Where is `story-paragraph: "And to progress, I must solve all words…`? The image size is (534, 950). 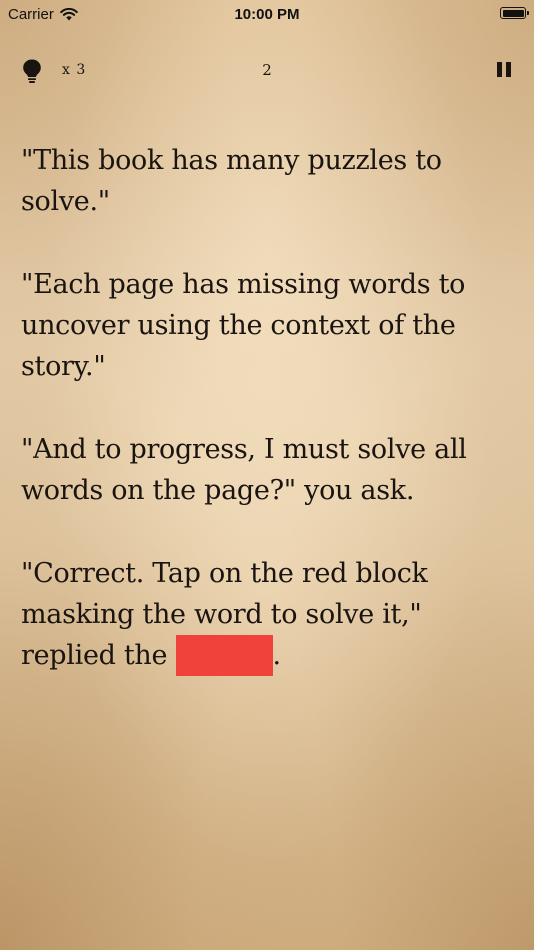 story-paragraph: "And to progress, I must solve all words… is located at coordinates (244, 470).